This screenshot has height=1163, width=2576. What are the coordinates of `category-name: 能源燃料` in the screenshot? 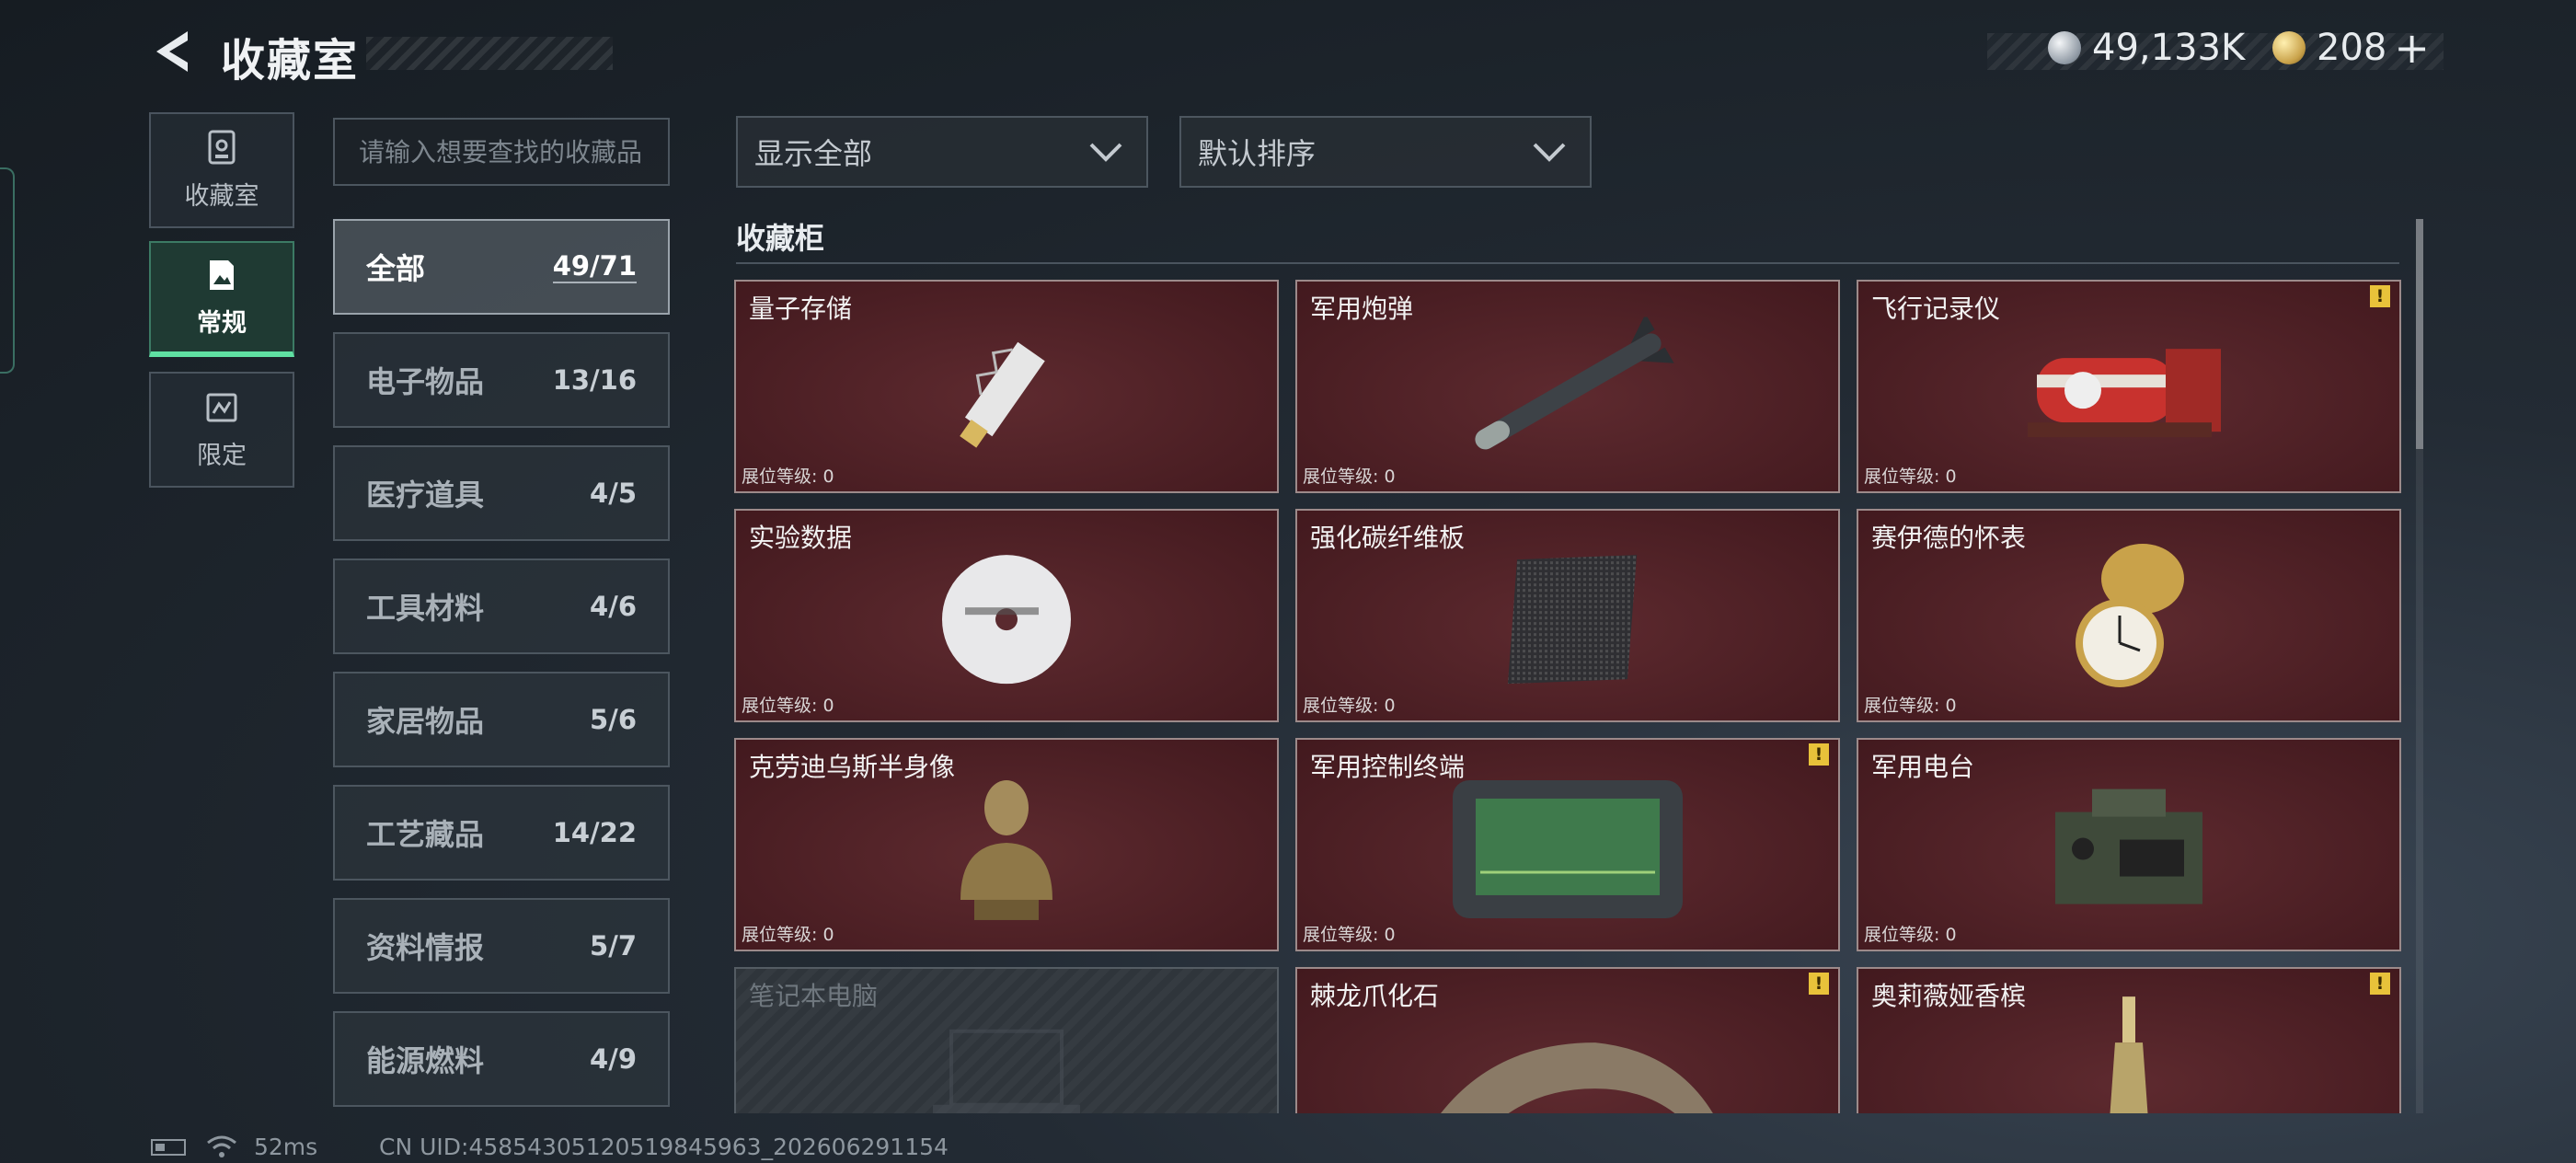 It's located at (425, 1061).